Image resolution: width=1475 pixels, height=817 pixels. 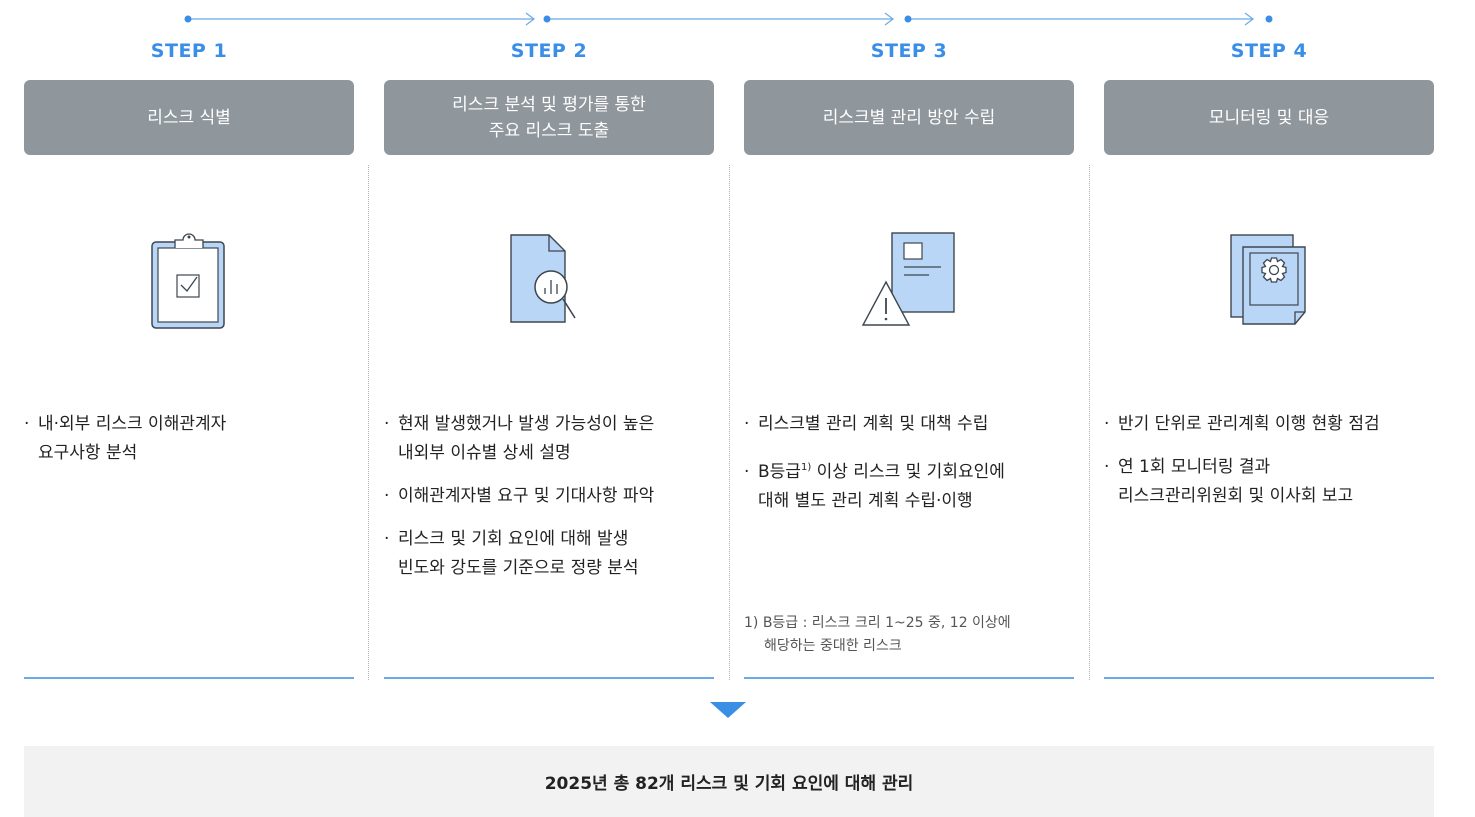 What do you see at coordinates (132, 438) in the screenshot?
I see `item-text: 내·외부 리스크 이해관계자 요구사항 분석` at bounding box center [132, 438].